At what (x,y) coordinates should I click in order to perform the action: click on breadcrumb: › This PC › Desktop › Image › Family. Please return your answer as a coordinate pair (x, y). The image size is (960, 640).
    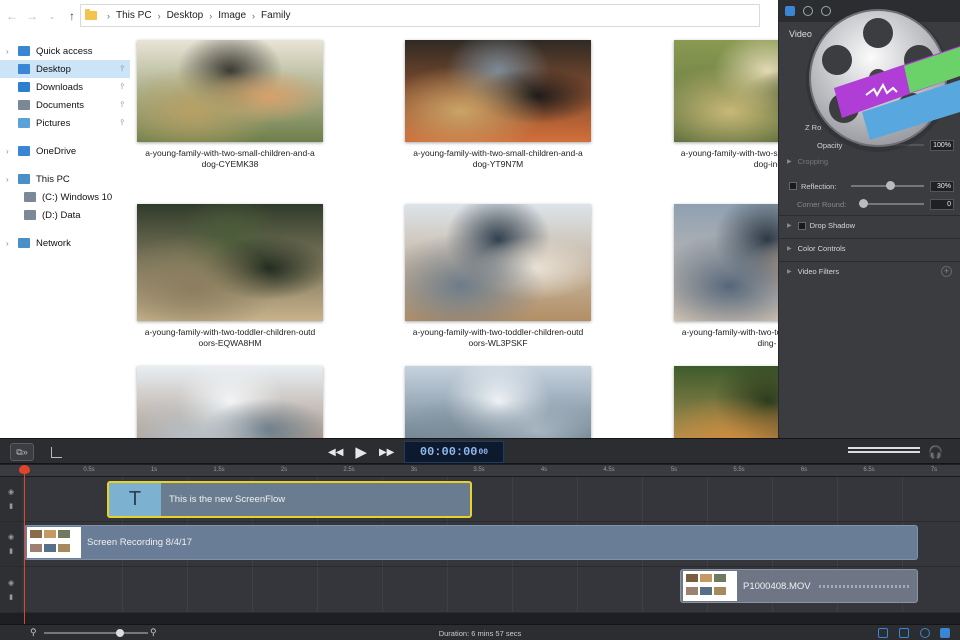
    Looking at the image, I should click on (420, 15).